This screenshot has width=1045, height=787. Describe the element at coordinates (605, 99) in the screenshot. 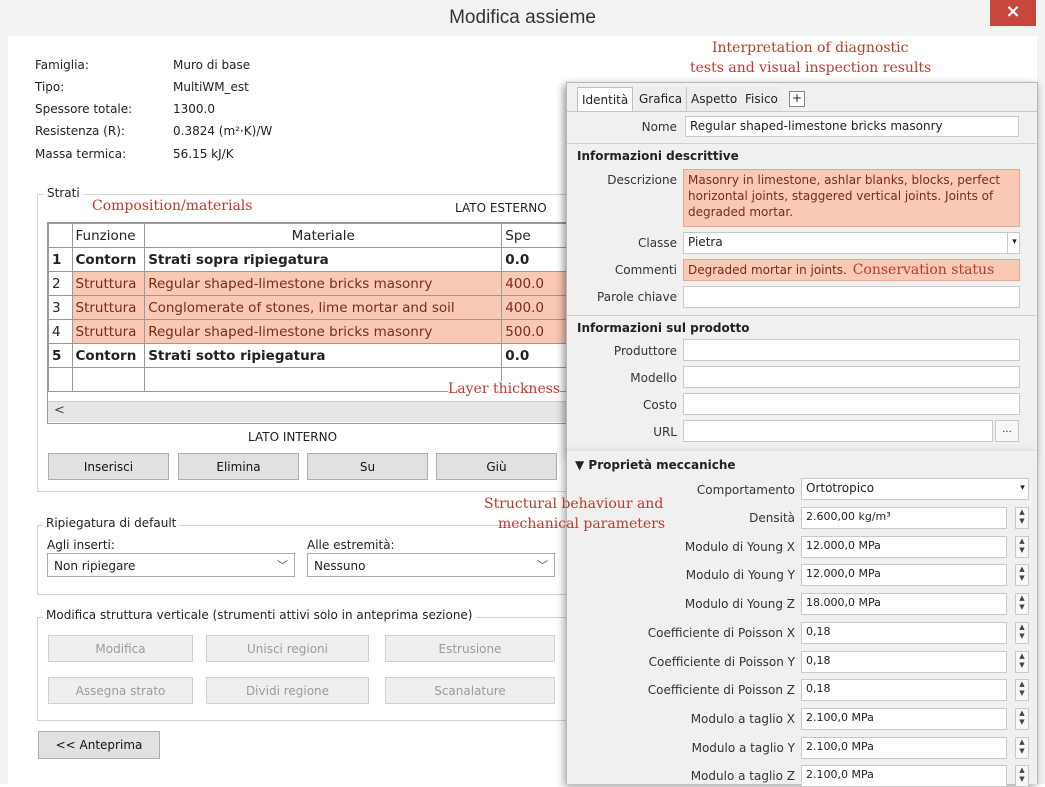

I see `tab-identita: Identità` at that location.